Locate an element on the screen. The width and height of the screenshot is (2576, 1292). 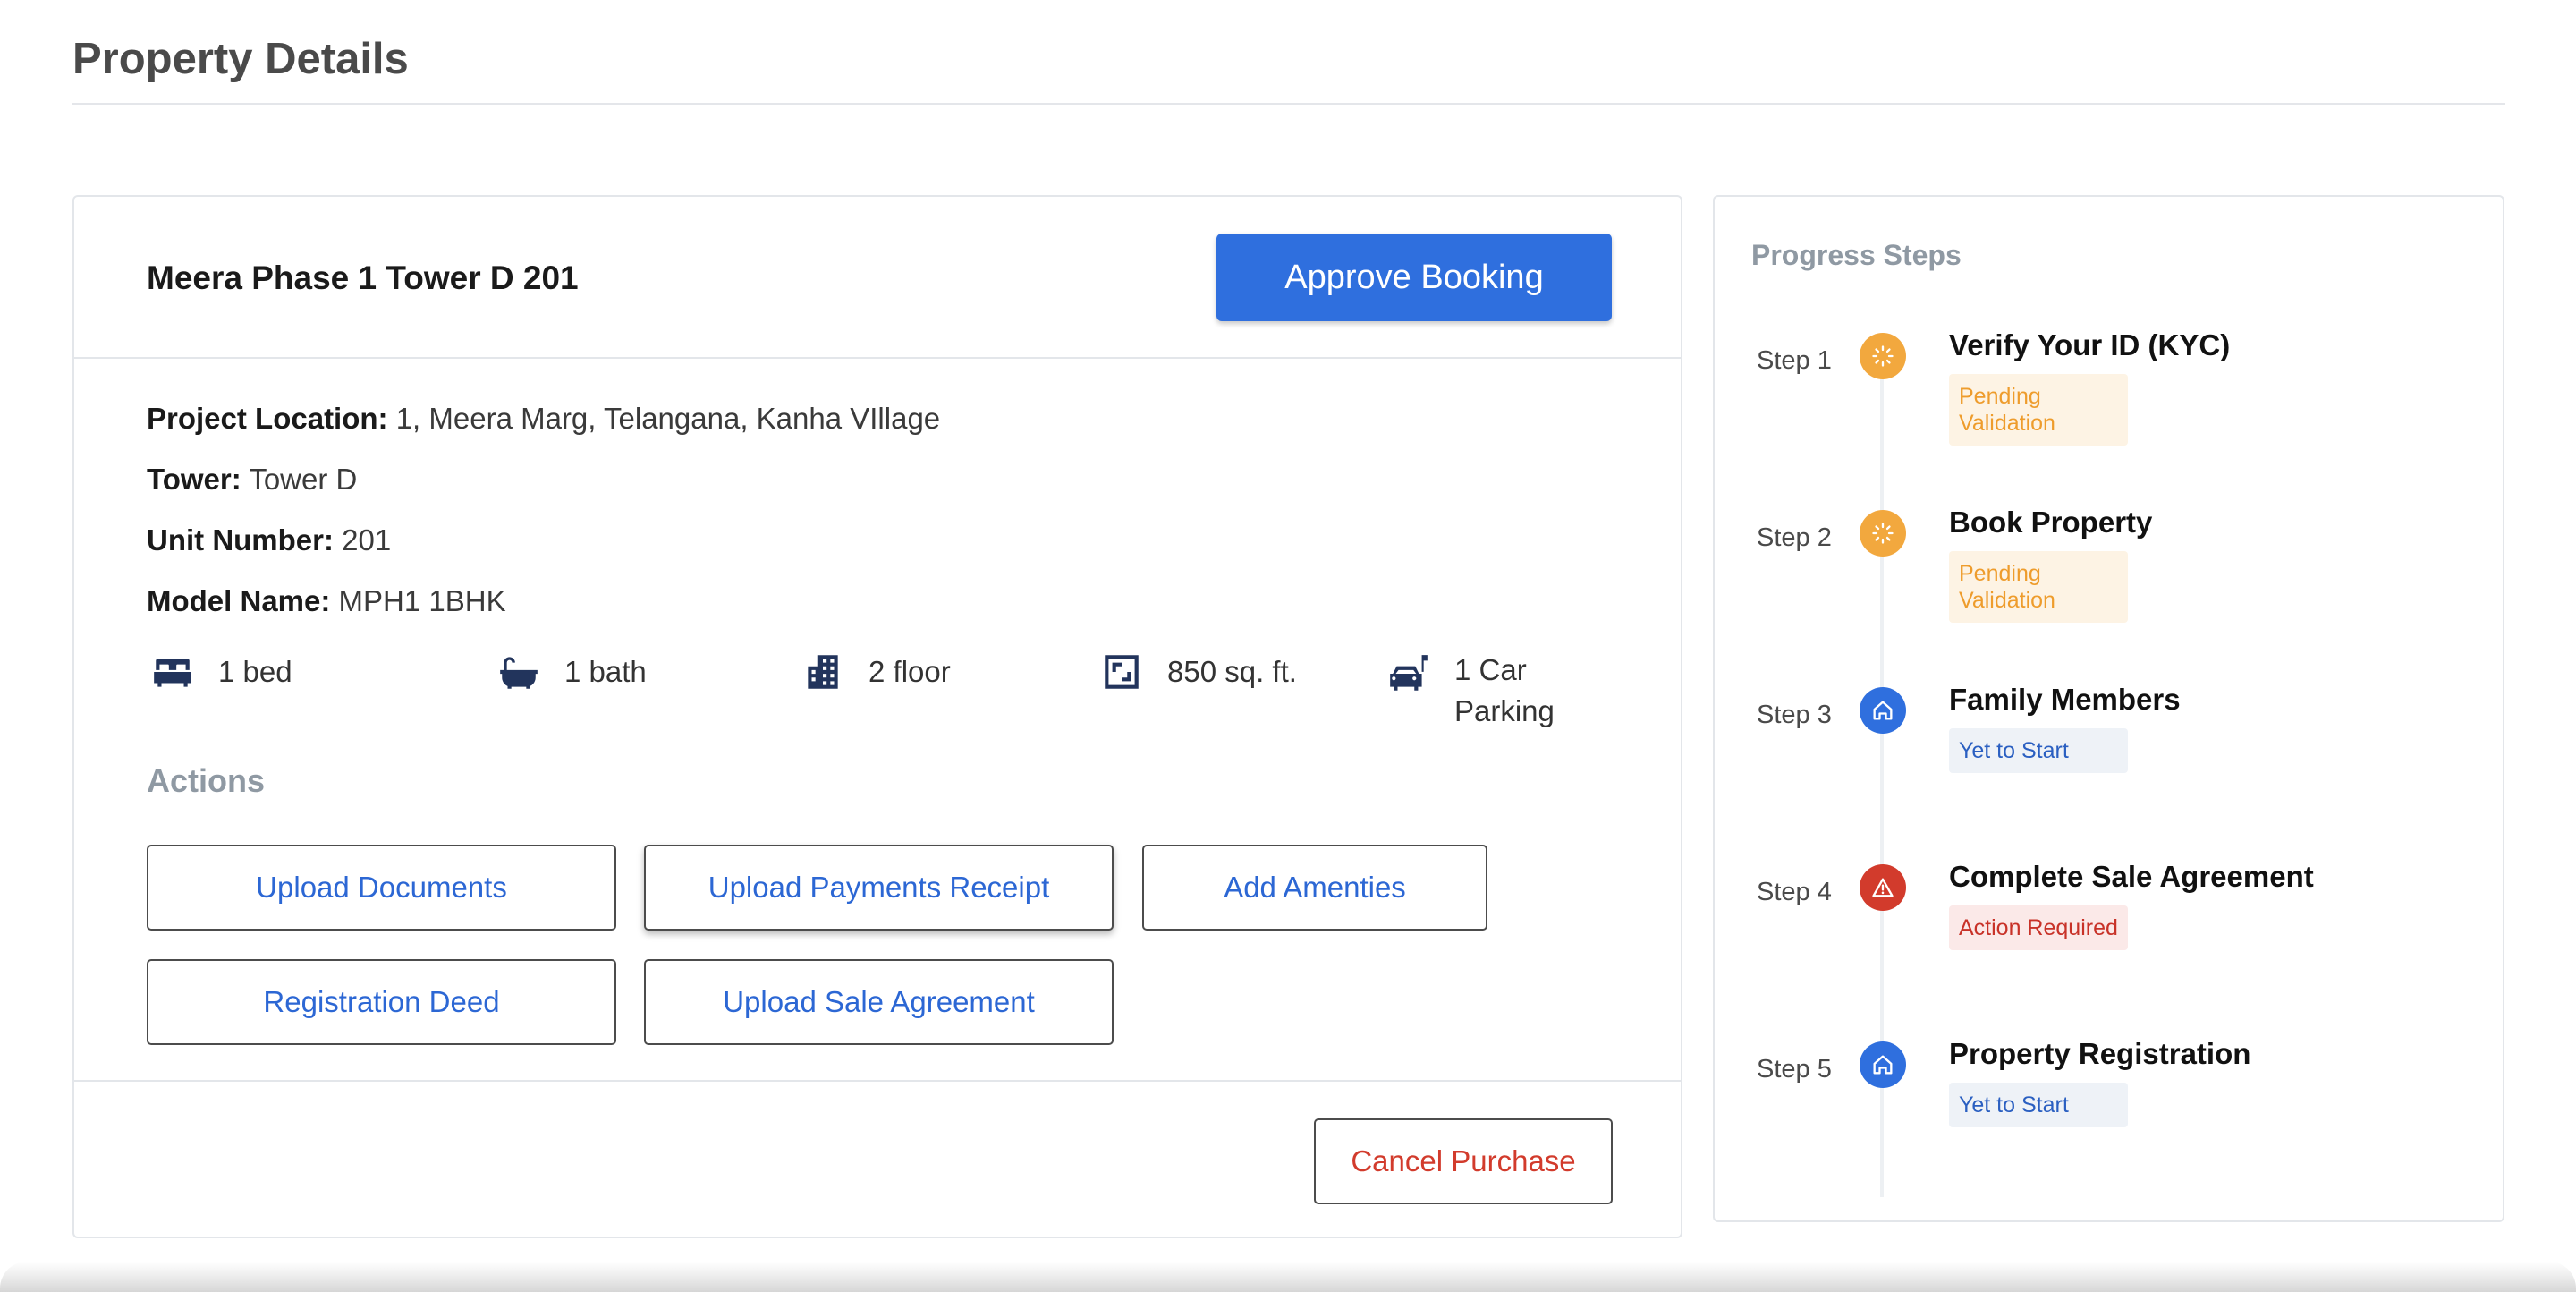
model-name-row: Model Name: MPH1 1BHK is located at coordinates (326, 601).